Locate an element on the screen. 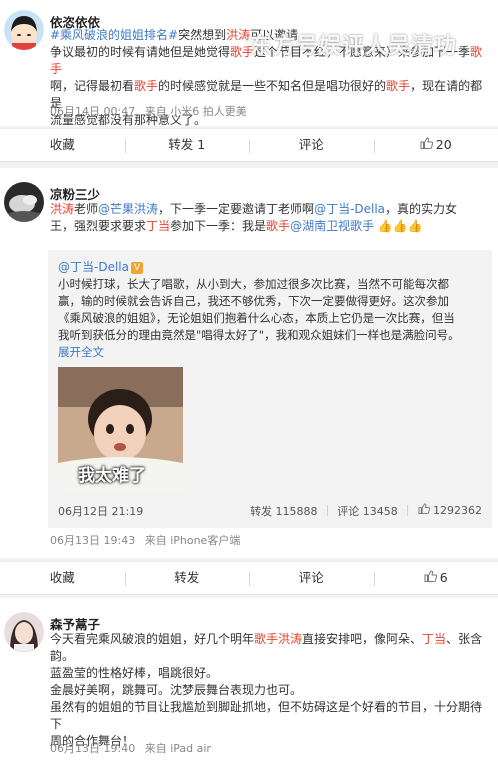 Image resolution: width=498 pixels, height=769 pixels. quoted-comment-count: 评论 13458 is located at coordinates (367, 511).